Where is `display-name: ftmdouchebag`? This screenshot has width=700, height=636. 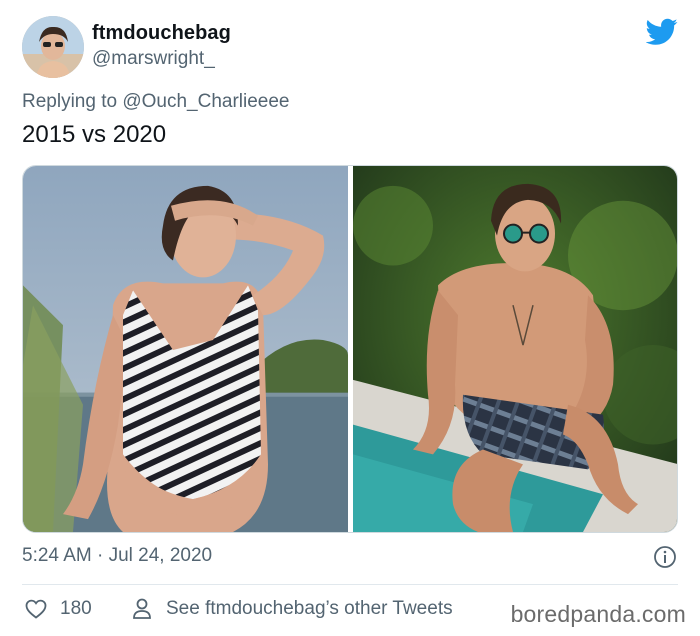 display-name: ftmdouchebag is located at coordinates (161, 33).